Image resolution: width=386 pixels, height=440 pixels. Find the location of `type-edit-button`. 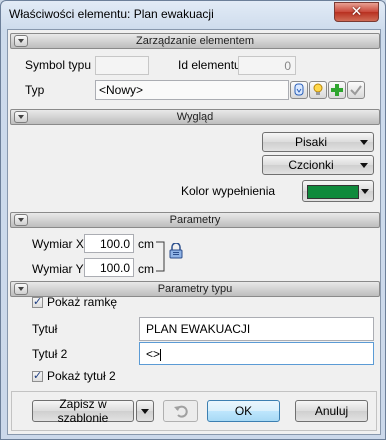

type-edit-button is located at coordinates (299, 90).